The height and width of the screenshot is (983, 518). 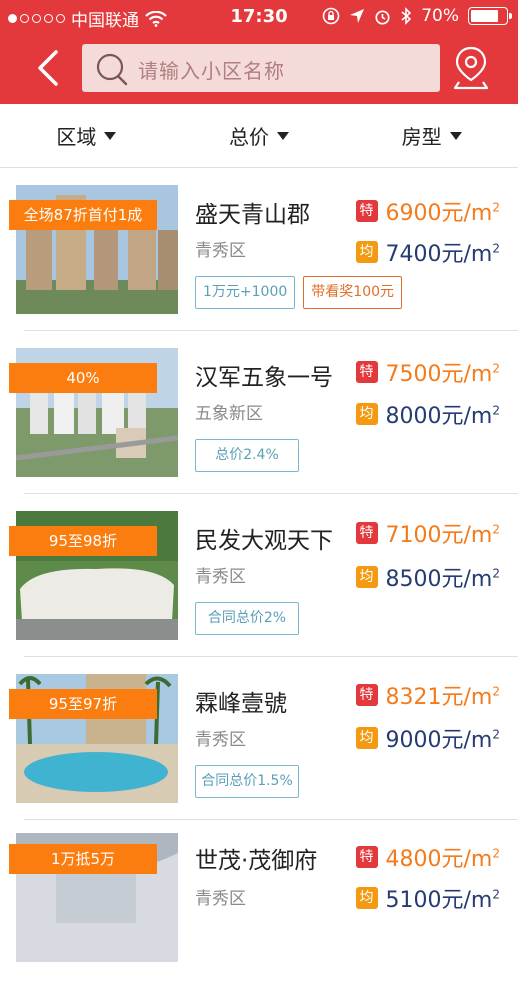 I want to click on filter-label: 区域, so click(x=76, y=137).